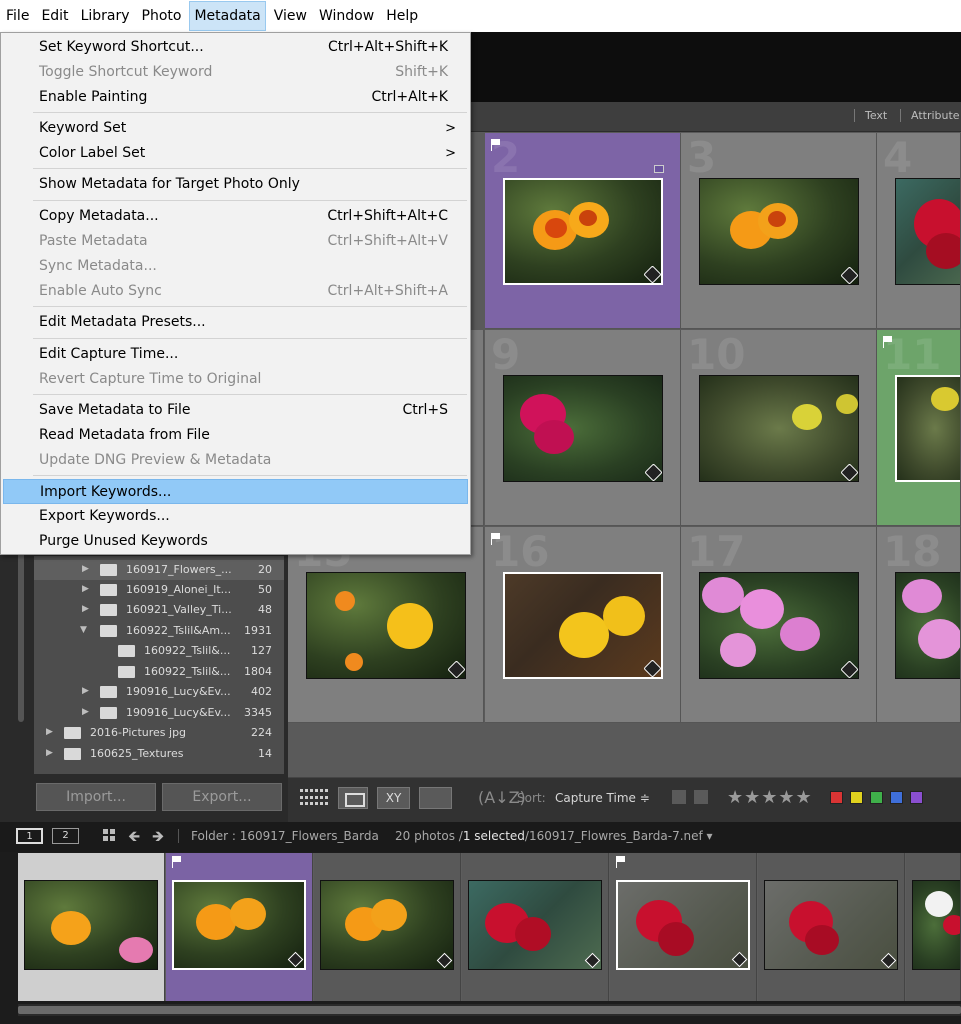 The height and width of the screenshot is (1024, 961). Describe the element at coordinates (876, 797) in the screenshot. I see `color-label-green` at that location.